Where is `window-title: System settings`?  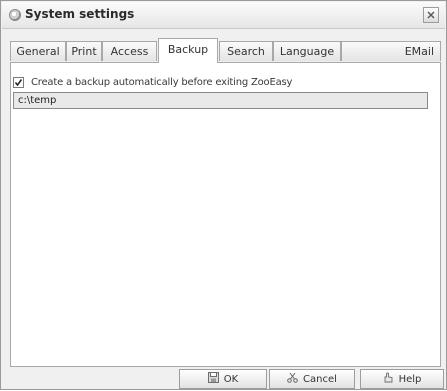 window-title: System settings is located at coordinates (80, 14).